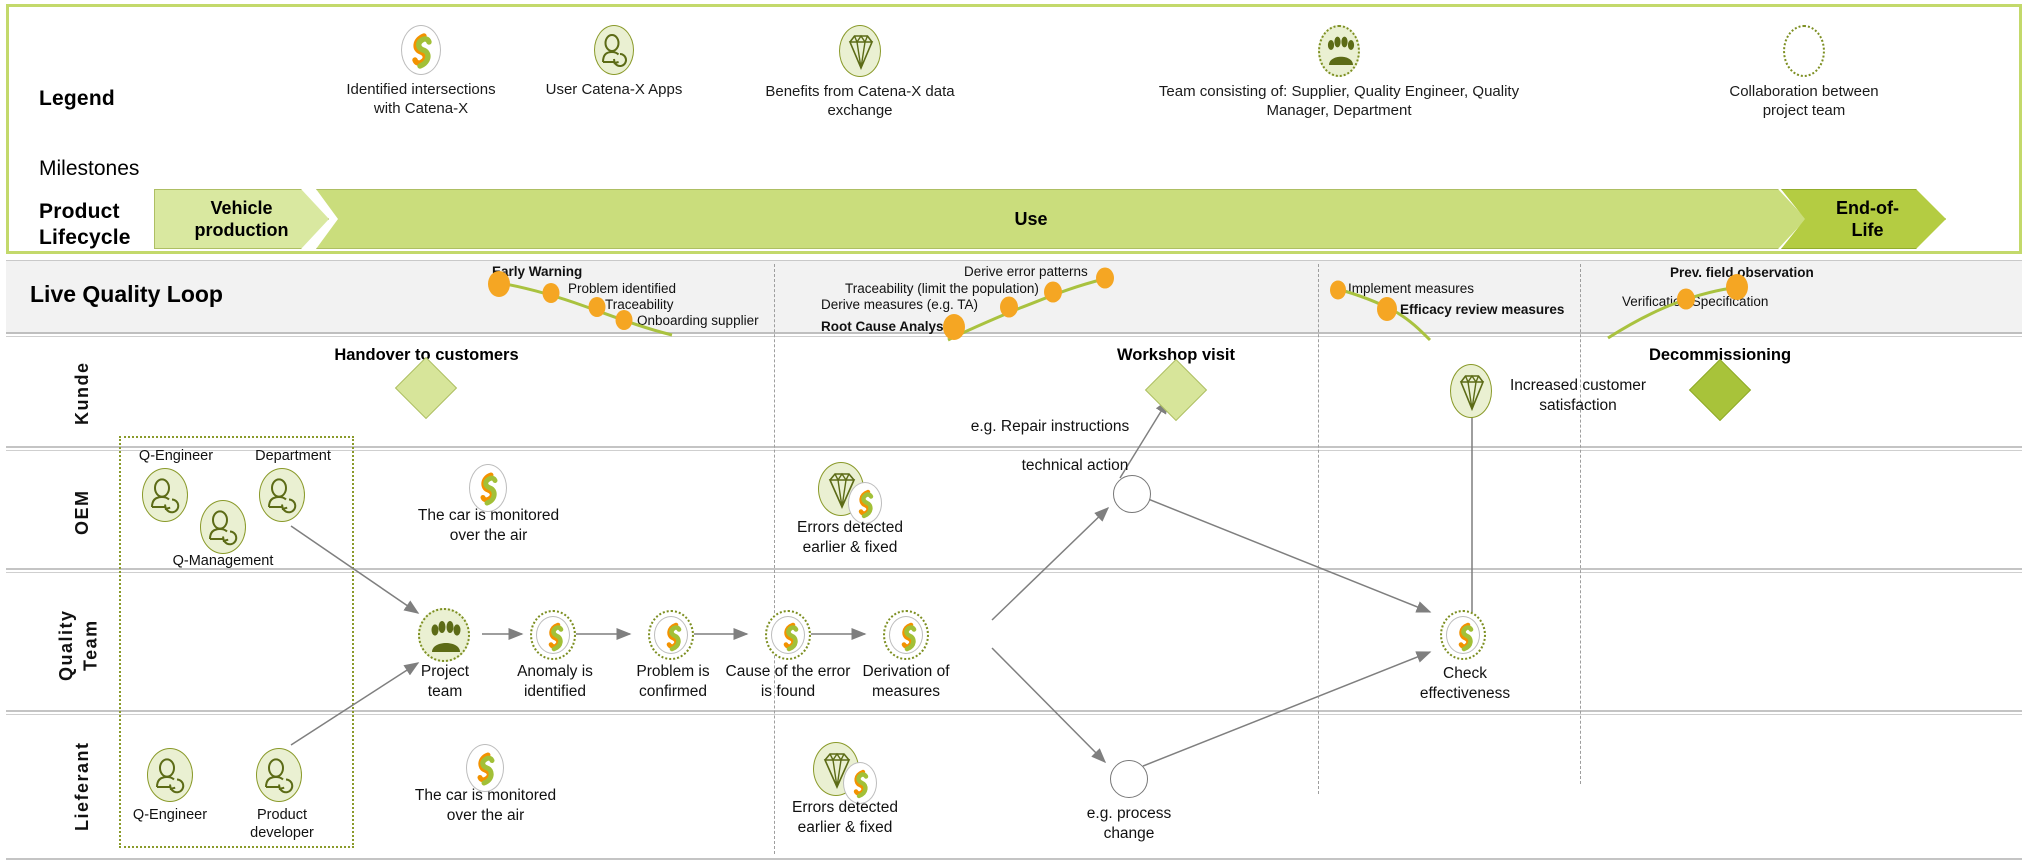 This screenshot has width=2030, height=864. Describe the element at coordinates (555, 691) in the screenshot. I see `caption-line2: identified` at that location.